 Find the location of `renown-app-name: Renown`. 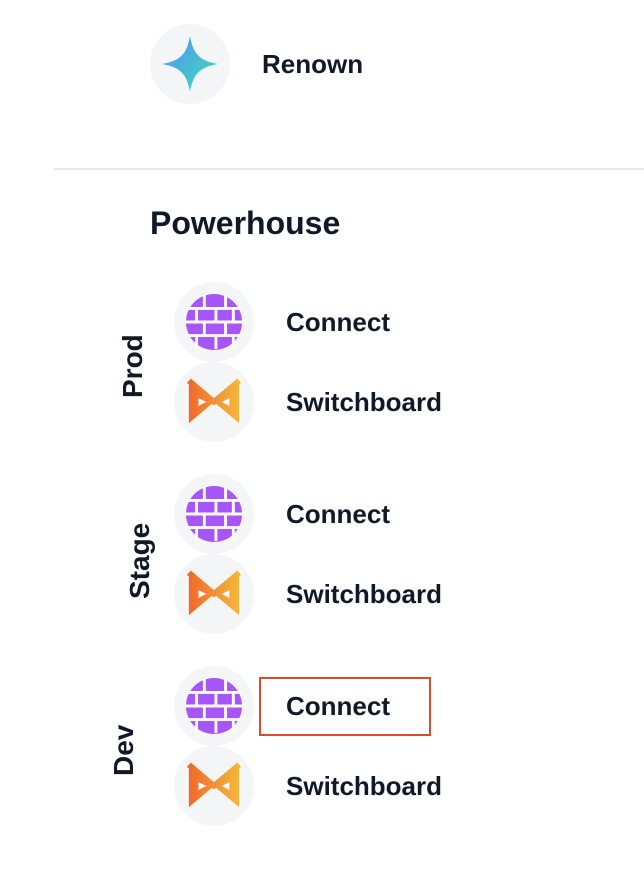

renown-app-name: Renown is located at coordinates (313, 64).